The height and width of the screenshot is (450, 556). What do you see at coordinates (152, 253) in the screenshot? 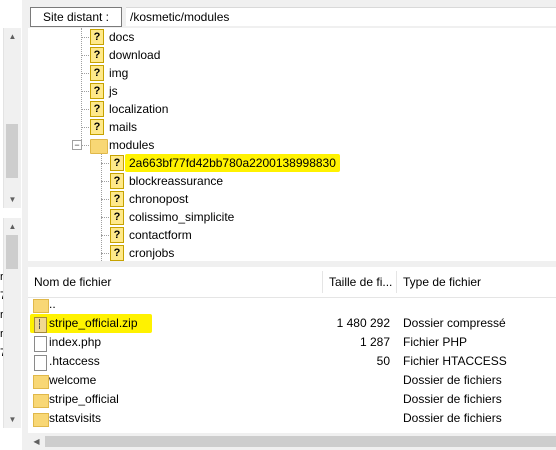
I see `tree-item-label: cronjobs` at bounding box center [152, 253].